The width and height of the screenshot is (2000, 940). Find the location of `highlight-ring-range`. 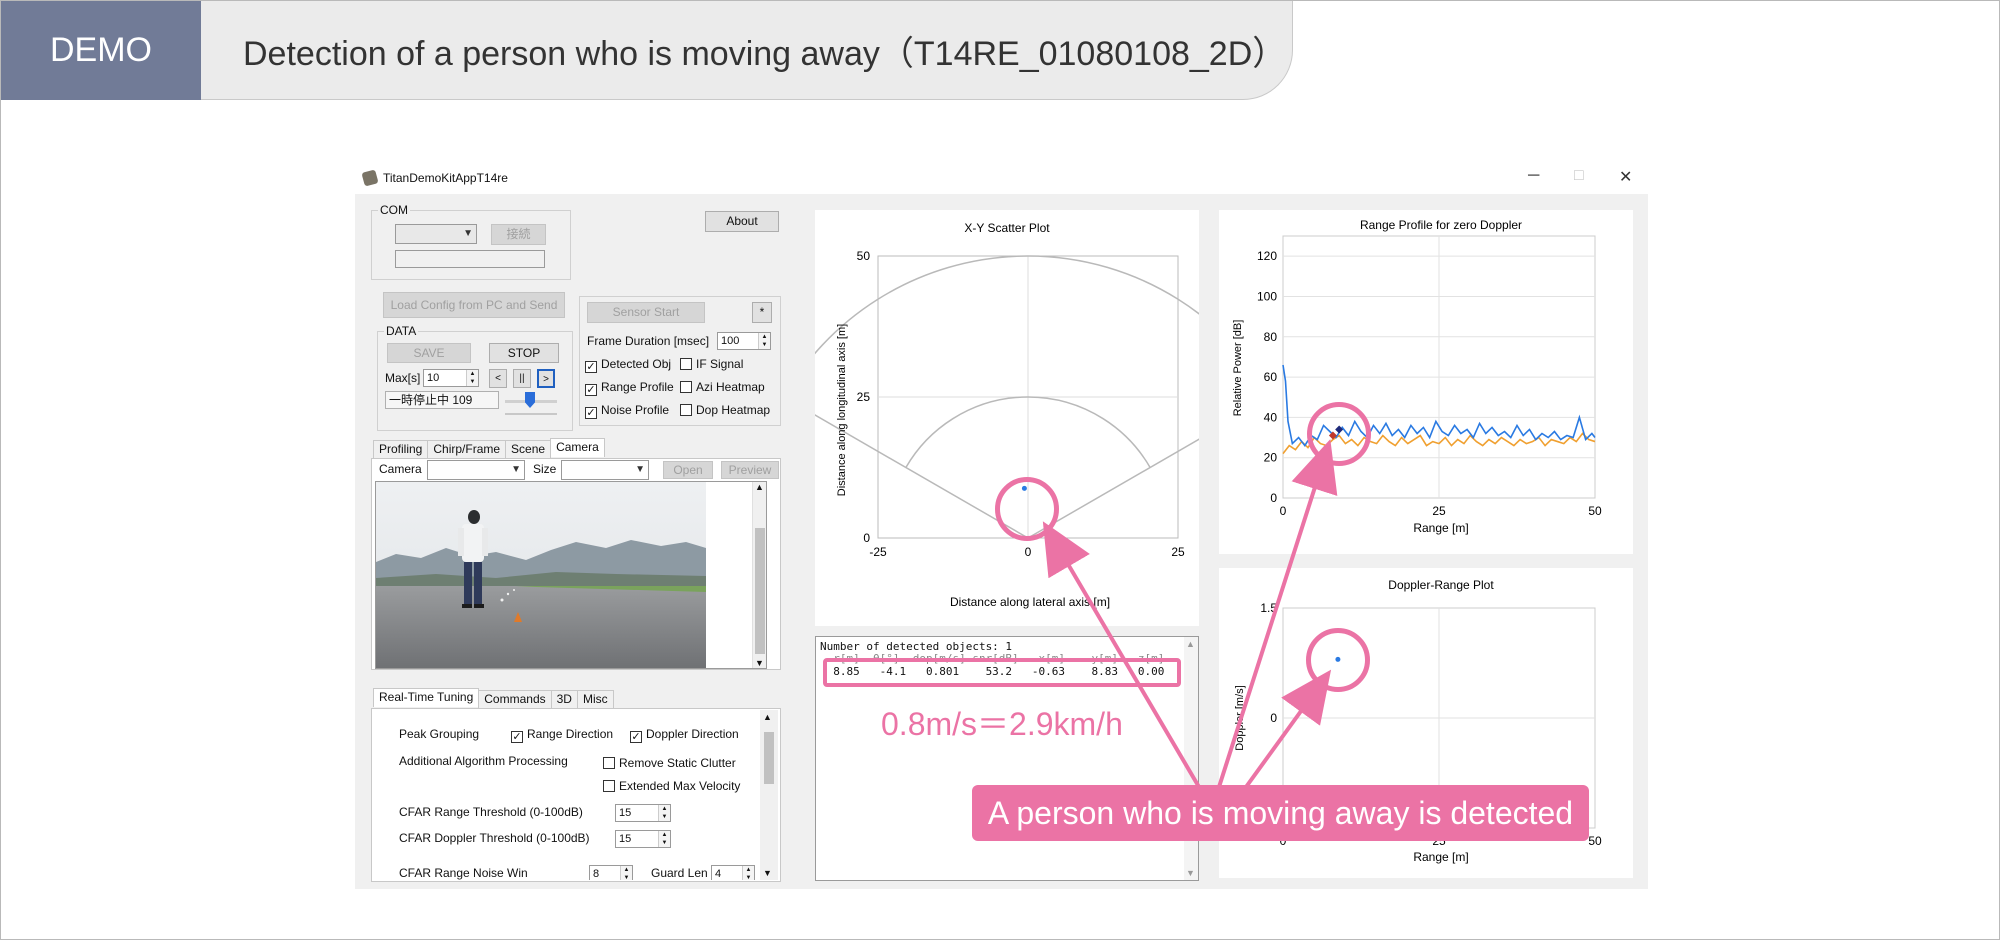

highlight-ring-range is located at coordinates (1339, 434).